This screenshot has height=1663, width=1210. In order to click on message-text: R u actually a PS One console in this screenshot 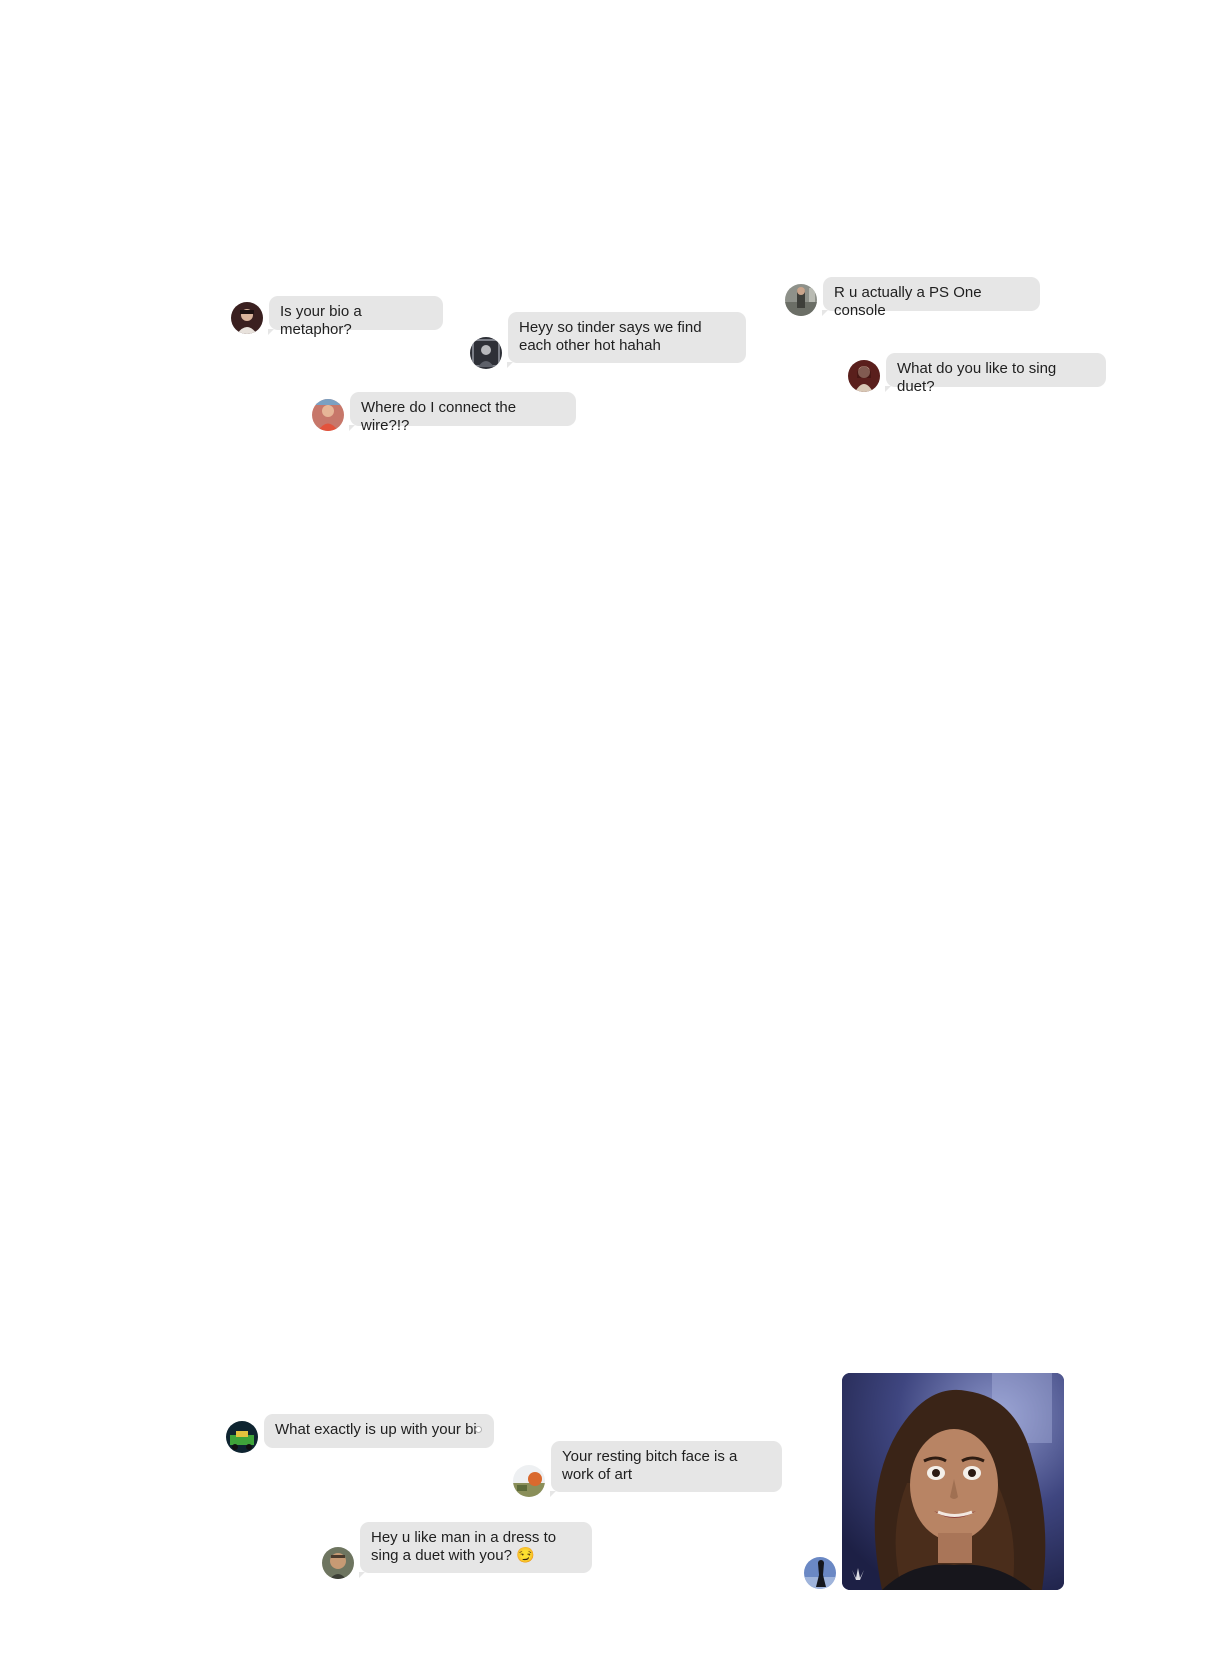, I will do `click(908, 301)`.